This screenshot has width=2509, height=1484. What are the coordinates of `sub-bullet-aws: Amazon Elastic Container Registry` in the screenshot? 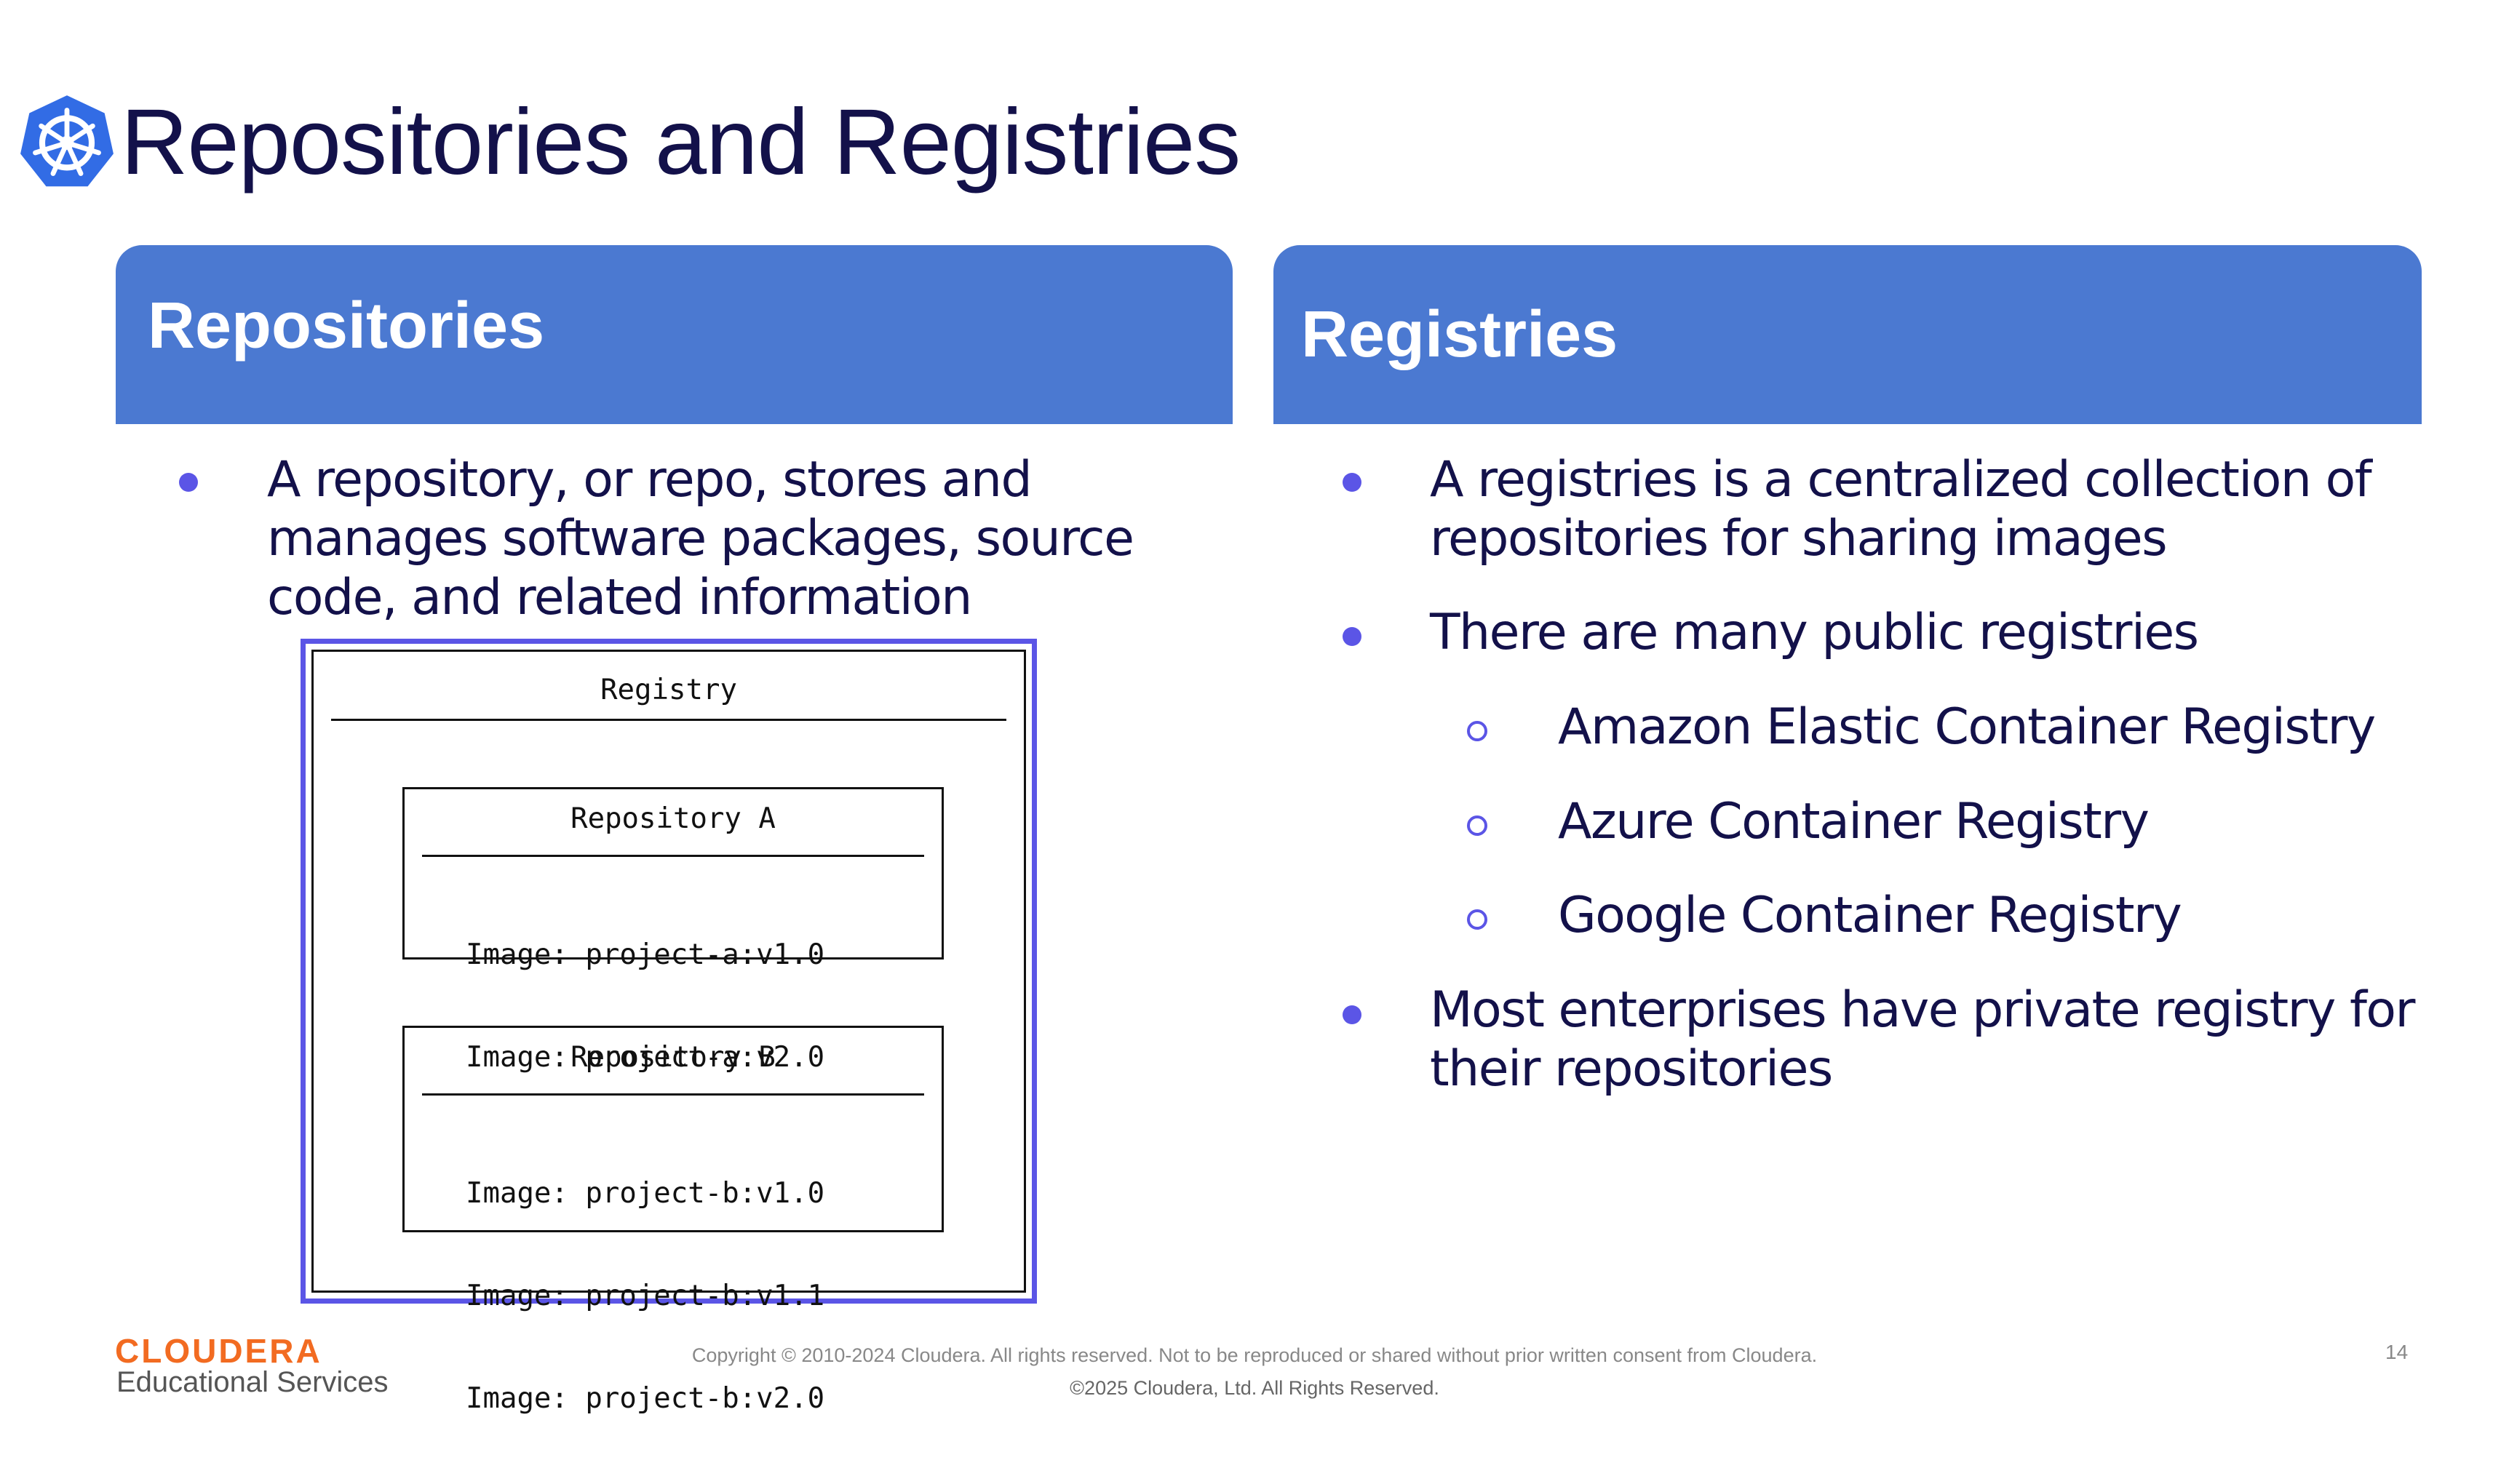 It's located at (1967, 727).